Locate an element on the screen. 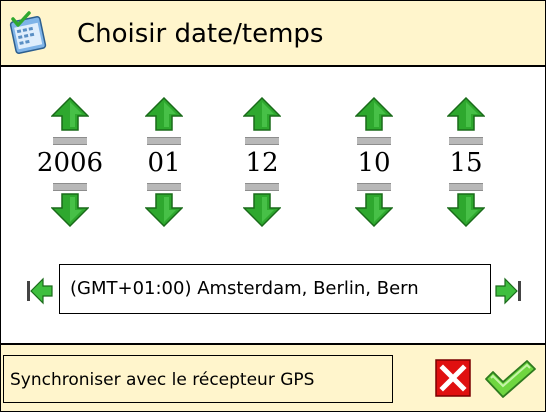 This screenshot has width=546, height=412. day-value: 12 is located at coordinates (262, 163).